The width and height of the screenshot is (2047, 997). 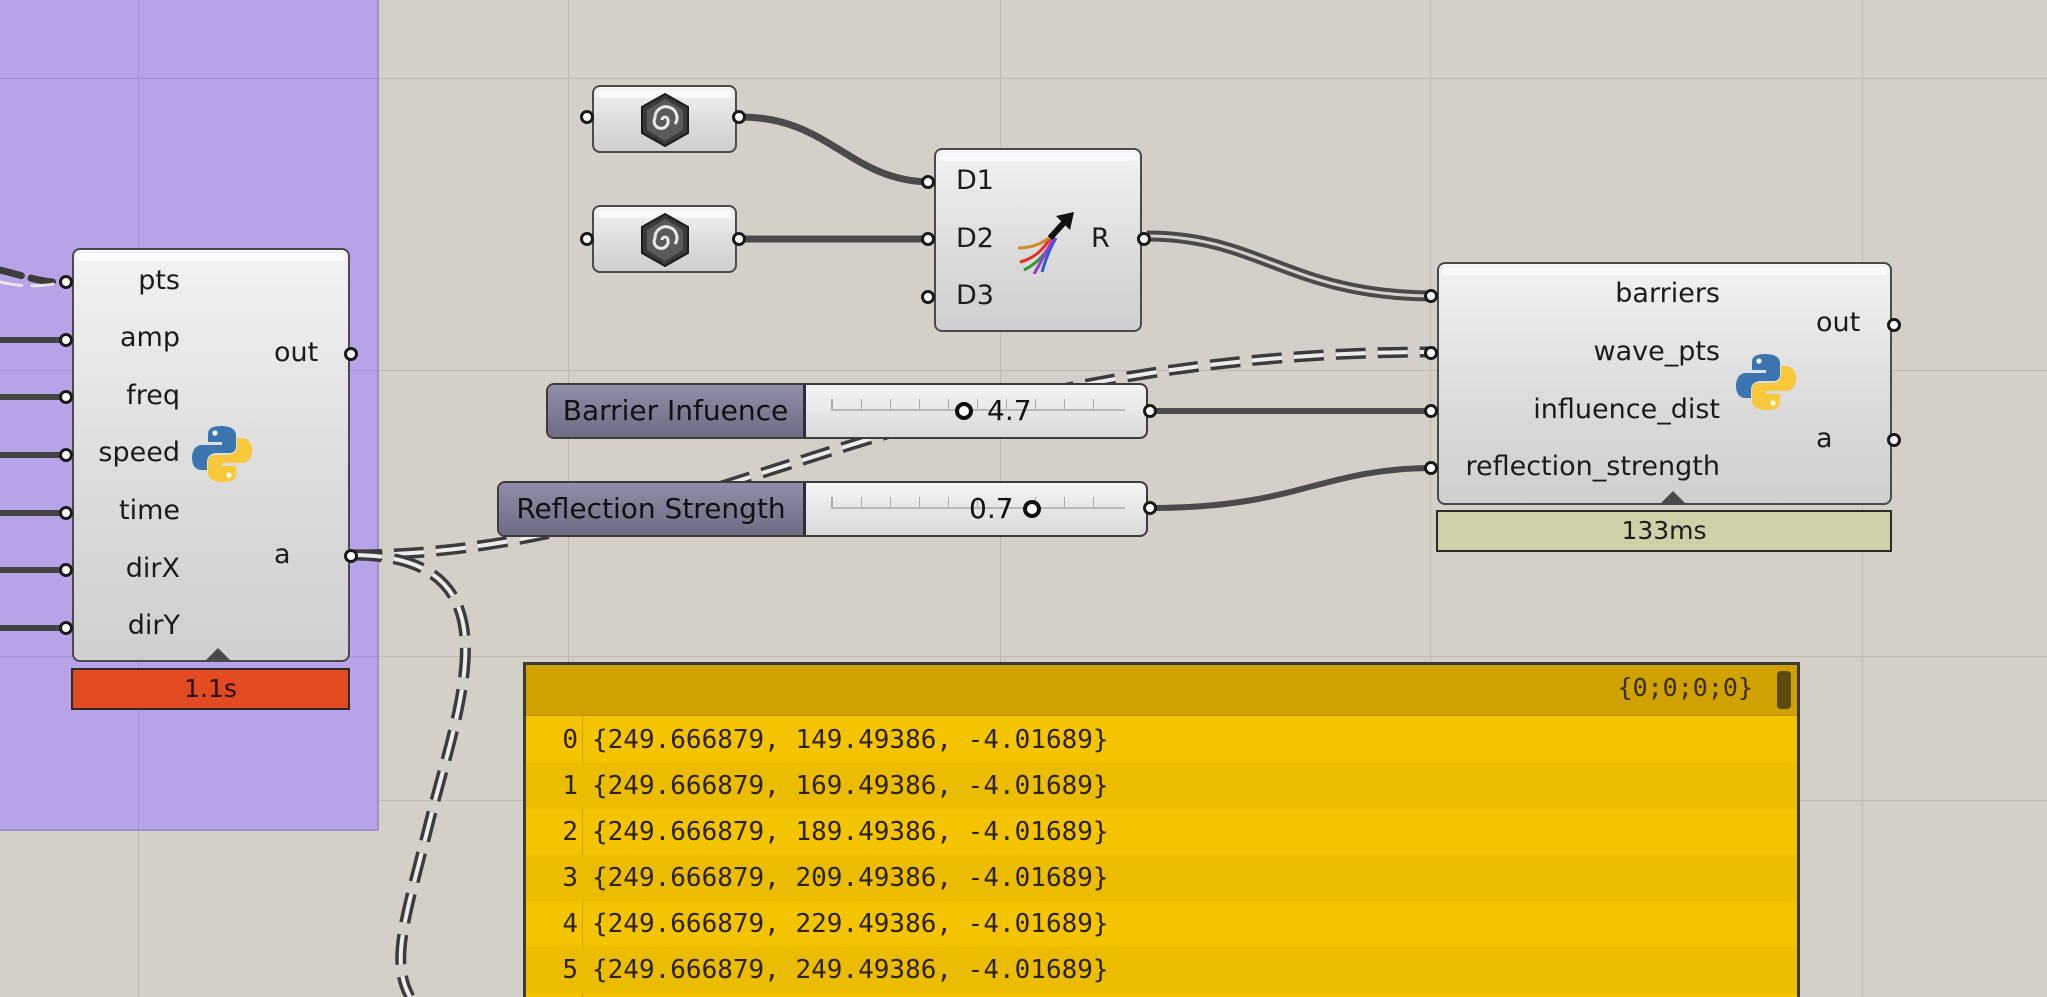 I want to click on port-pts, so click(x=66, y=282).